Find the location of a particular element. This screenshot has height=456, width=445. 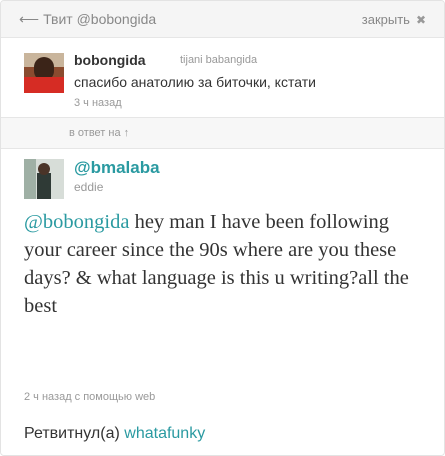

tweet-username: @bmalaba is located at coordinates (117, 168).